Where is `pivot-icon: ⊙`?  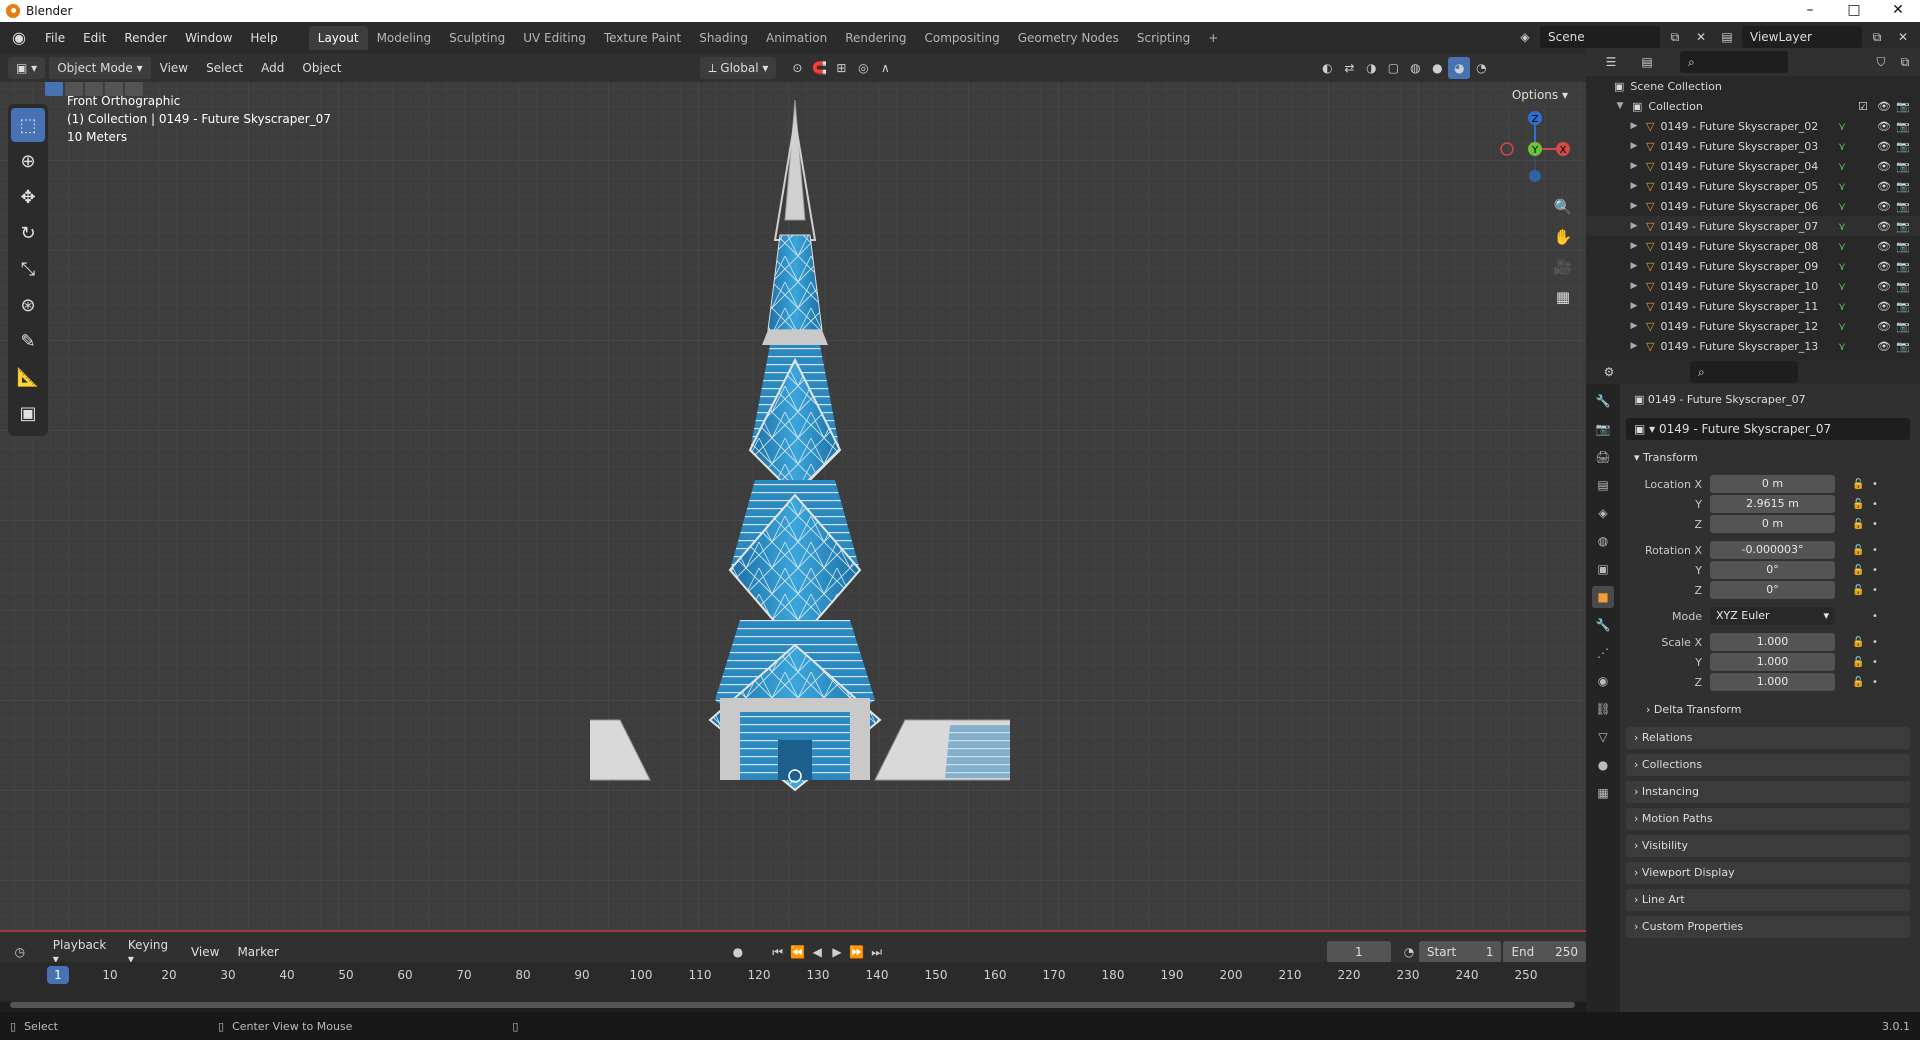 pivot-icon: ⊙ is located at coordinates (797, 68).